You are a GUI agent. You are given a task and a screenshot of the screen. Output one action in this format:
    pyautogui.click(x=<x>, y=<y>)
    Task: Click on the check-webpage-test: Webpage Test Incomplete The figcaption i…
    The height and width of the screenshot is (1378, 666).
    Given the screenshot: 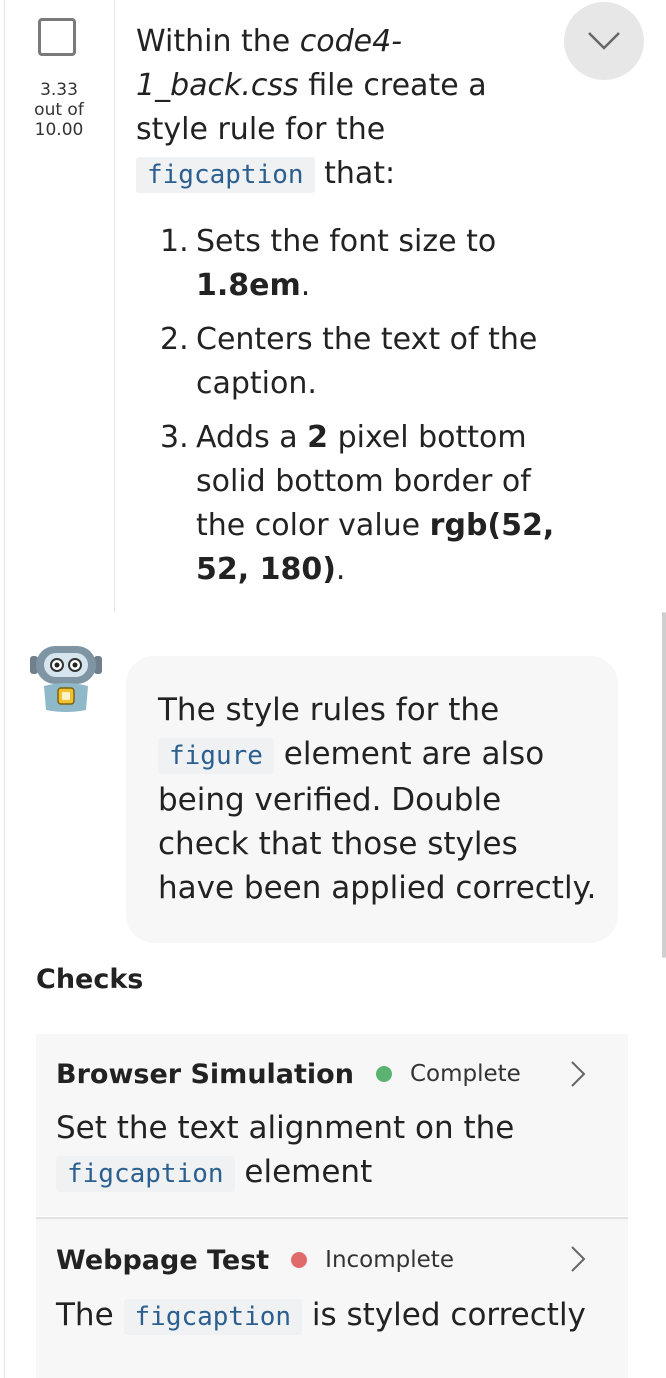 What is the action you would take?
    pyautogui.click(x=332, y=1297)
    